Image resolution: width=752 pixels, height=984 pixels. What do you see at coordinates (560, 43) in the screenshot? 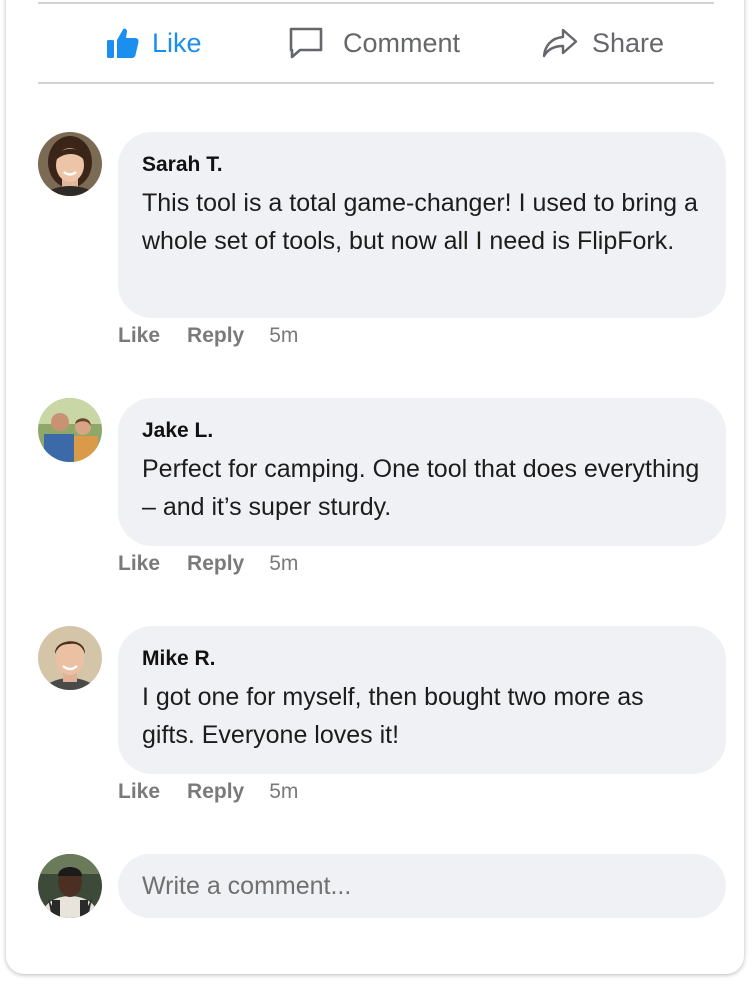
I see `share-arrow-icon` at bounding box center [560, 43].